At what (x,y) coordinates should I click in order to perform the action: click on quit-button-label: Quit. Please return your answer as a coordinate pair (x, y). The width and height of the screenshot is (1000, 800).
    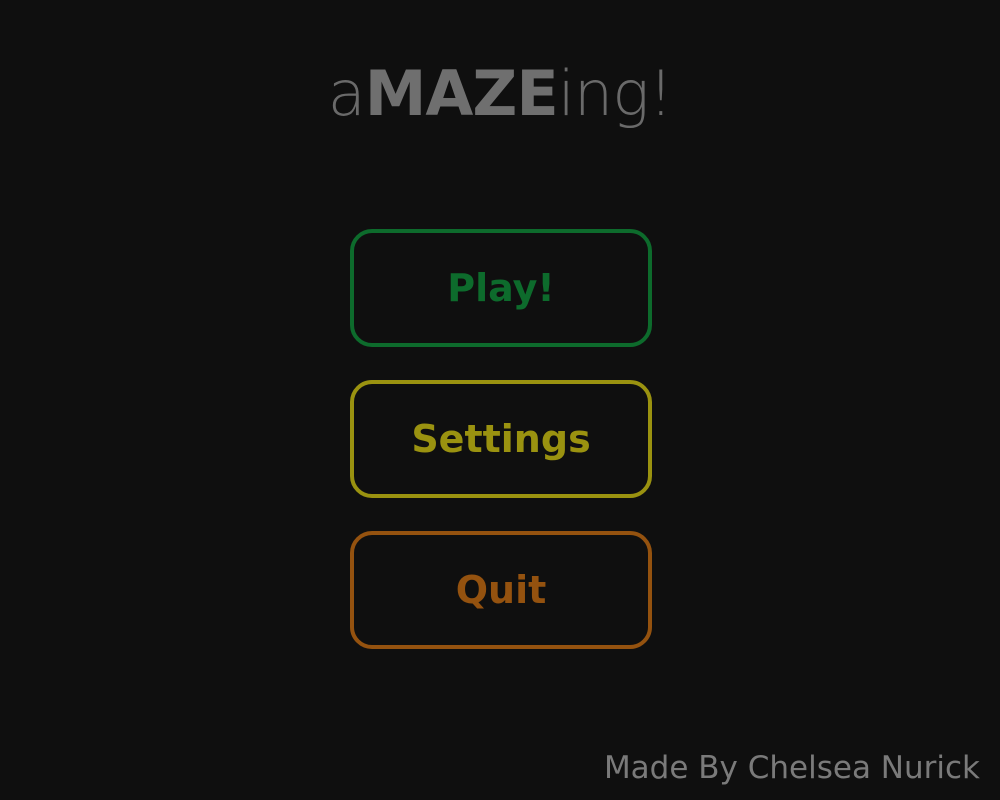
    Looking at the image, I should click on (501, 590).